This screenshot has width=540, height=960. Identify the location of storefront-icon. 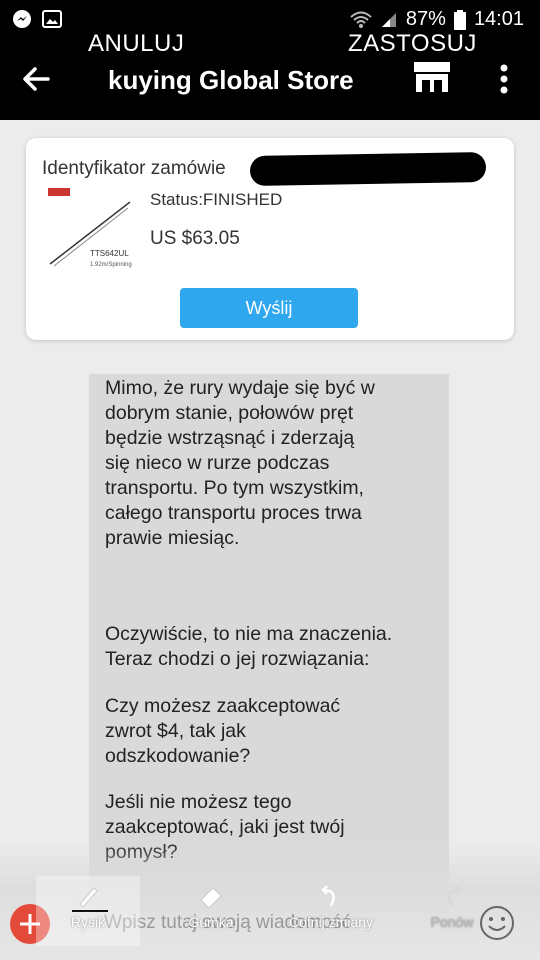
(432, 77).